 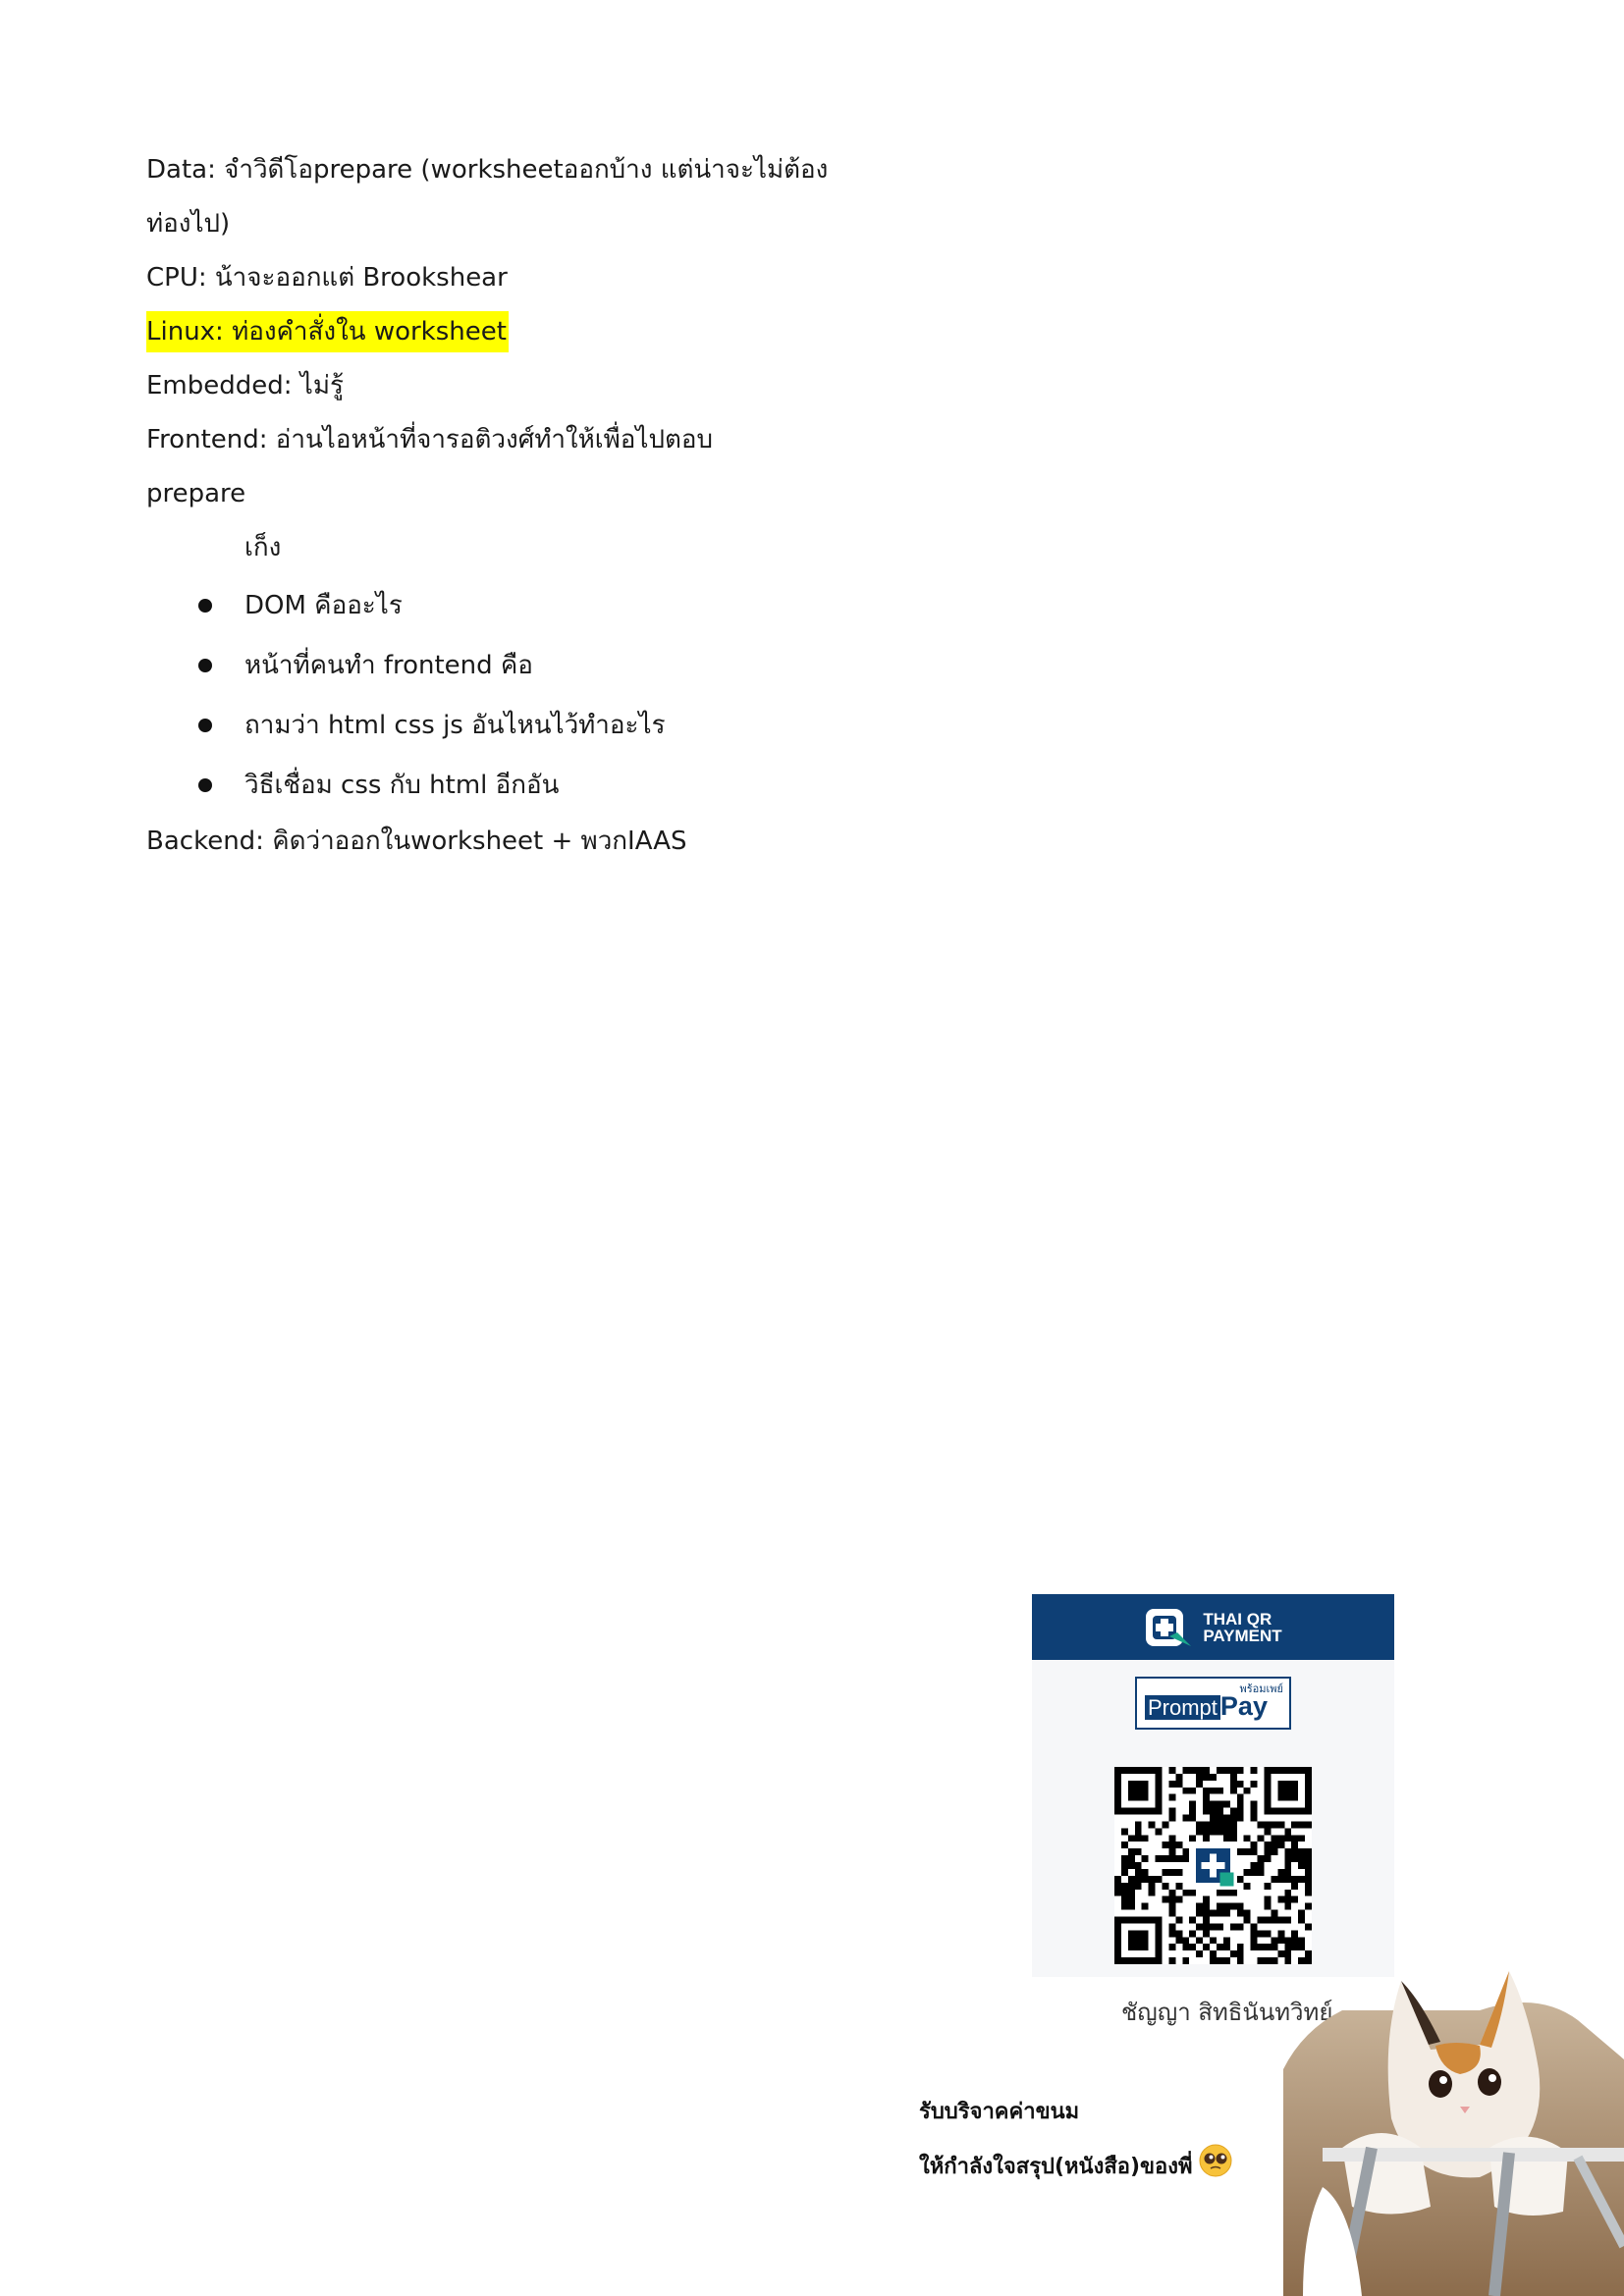 What do you see at coordinates (1206, 1706) in the screenshot?
I see `promptpay-wordmark: Prompt Pay` at bounding box center [1206, 1706].